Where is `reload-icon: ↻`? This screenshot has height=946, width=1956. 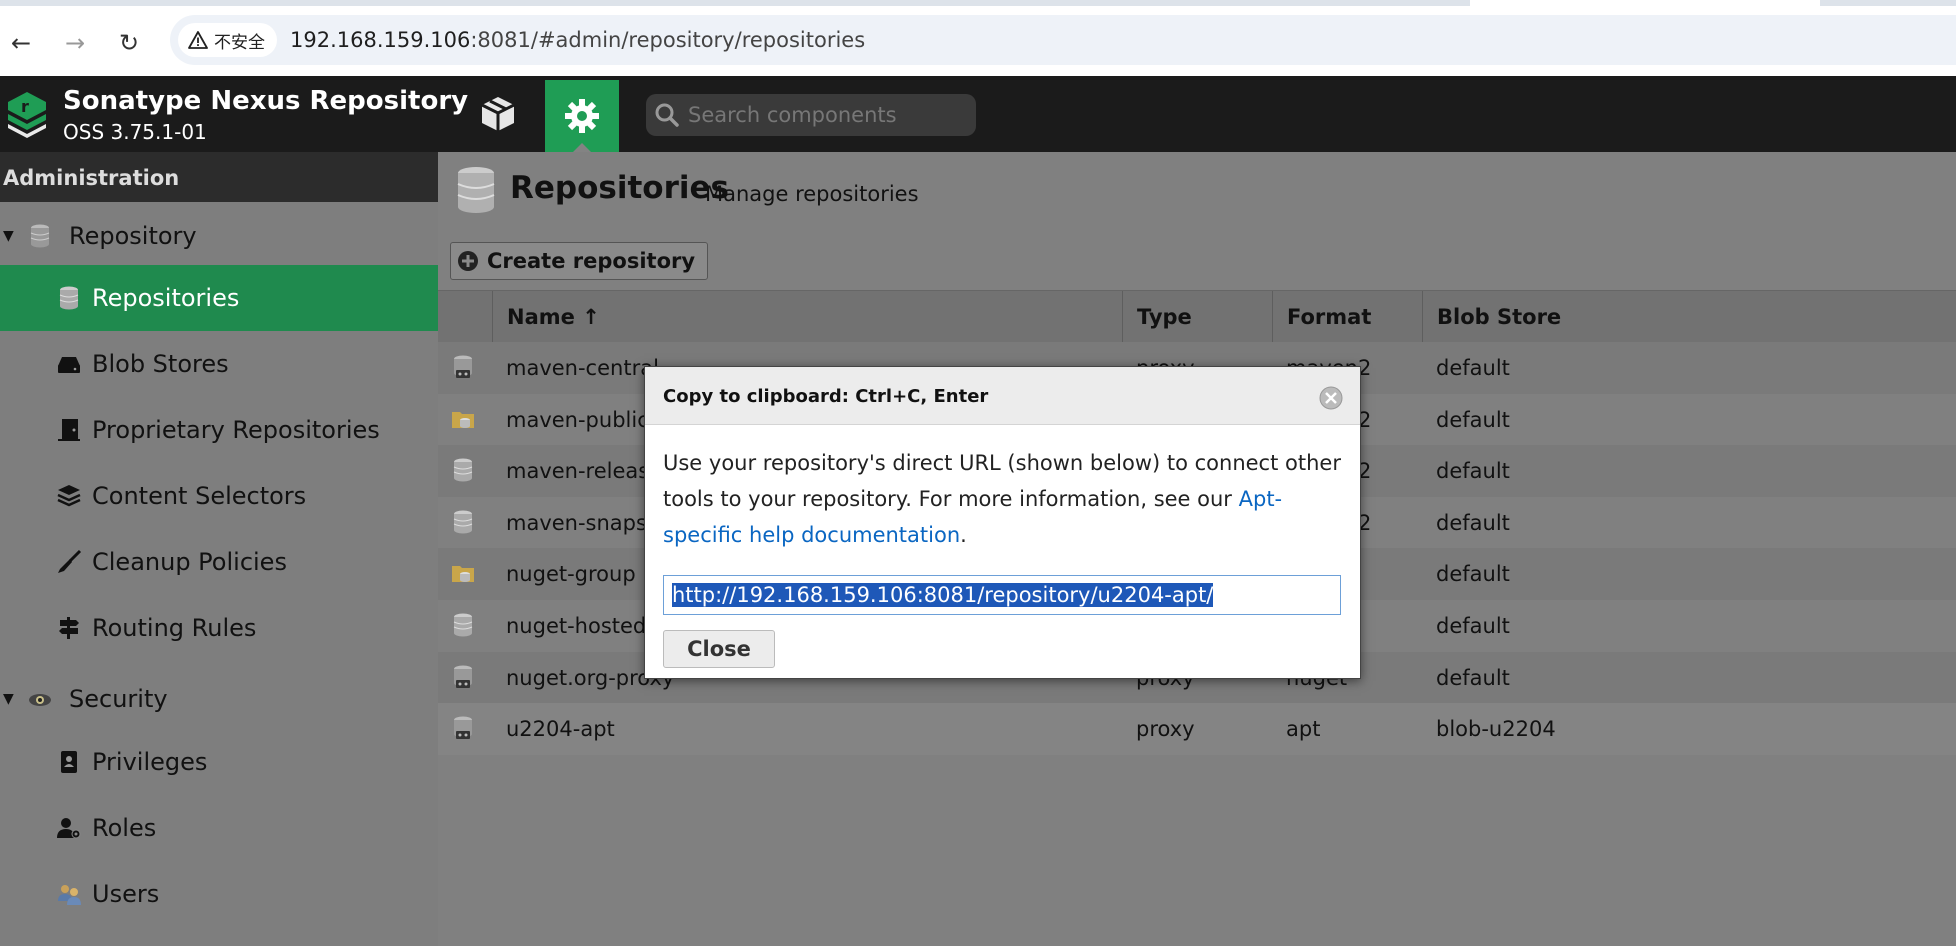
reload-icon: ↻ is located at coordinates (129, 43).